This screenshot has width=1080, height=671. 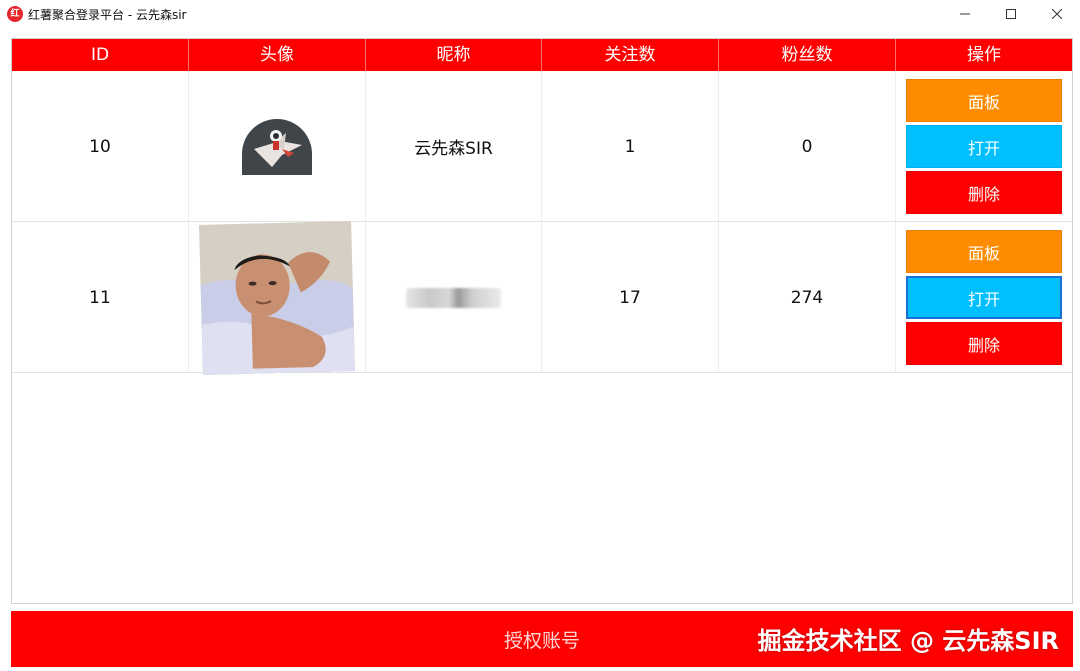 What do you see at coordinates (15, 14) in the screenshot?
I see `app-logo-icon: 红` at bounding box center [15, 14].